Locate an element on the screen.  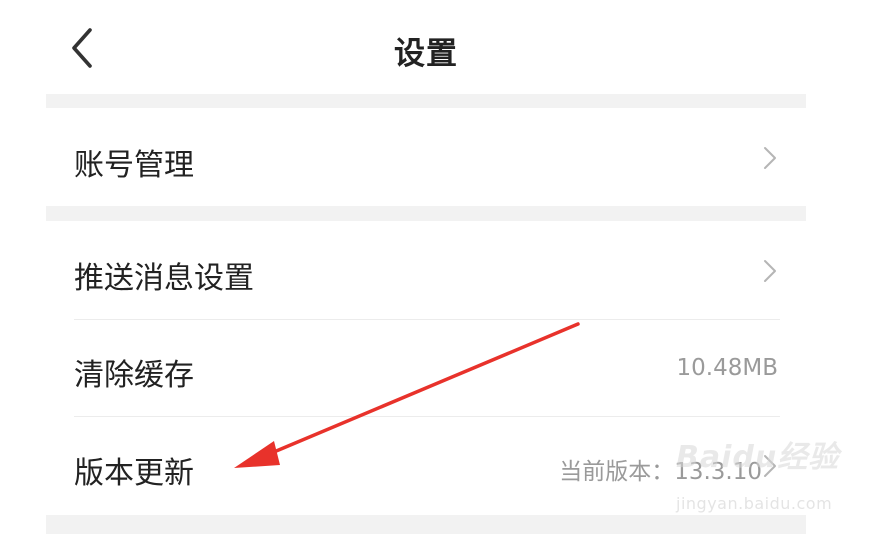
account-management-label: 账号管理 is located at coordinates (134, 165).